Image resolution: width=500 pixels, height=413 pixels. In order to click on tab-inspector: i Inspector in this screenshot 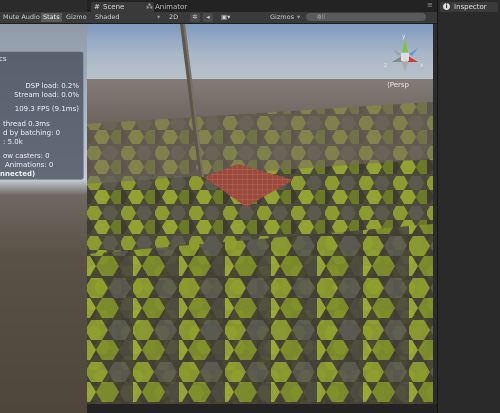, I will do `click(469, 7)`.